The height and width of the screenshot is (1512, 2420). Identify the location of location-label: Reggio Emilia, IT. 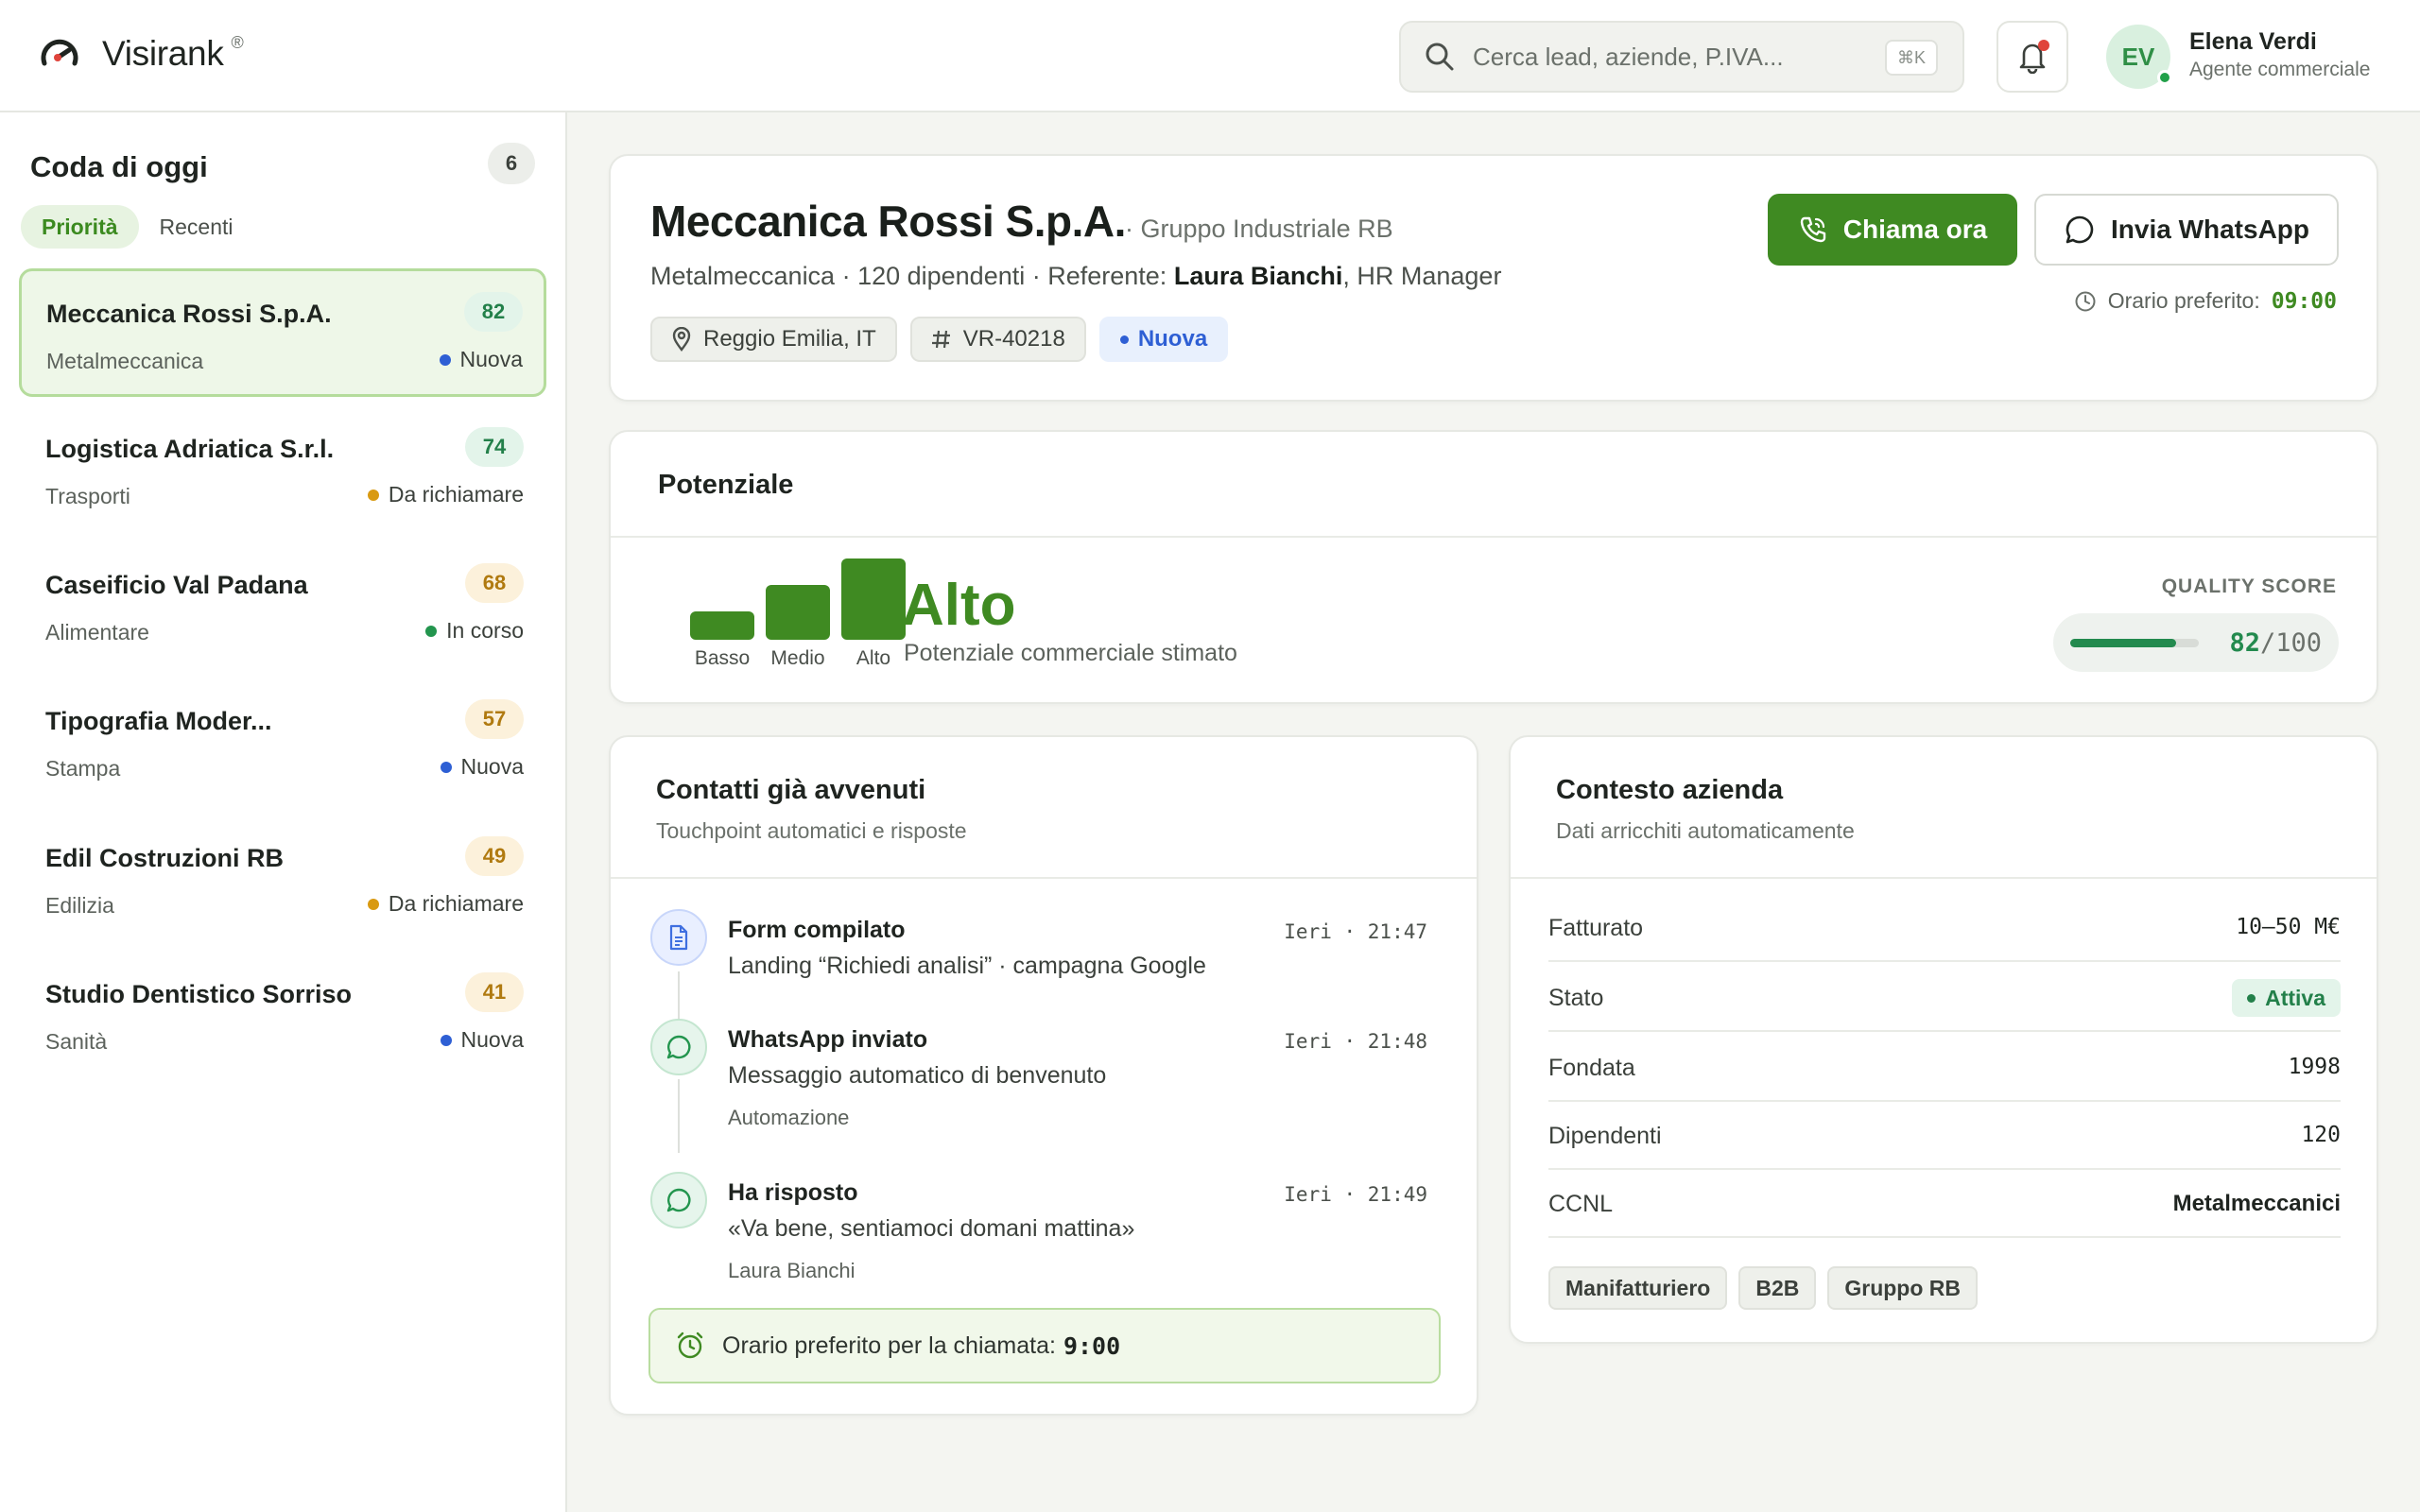
(789, 339).